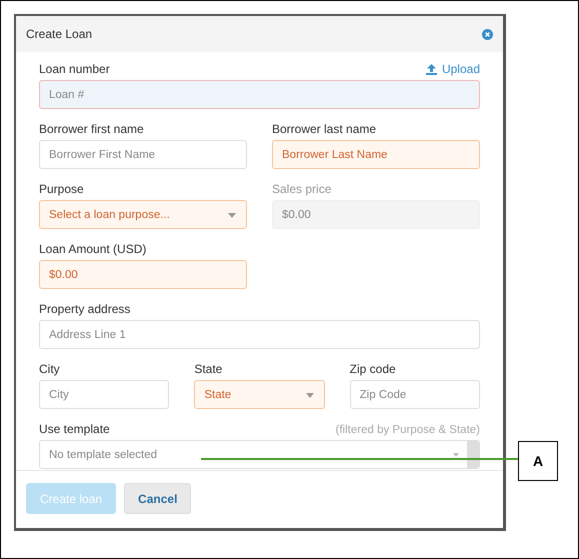  I want to click on field-label: Sales price, so click(302, 189).